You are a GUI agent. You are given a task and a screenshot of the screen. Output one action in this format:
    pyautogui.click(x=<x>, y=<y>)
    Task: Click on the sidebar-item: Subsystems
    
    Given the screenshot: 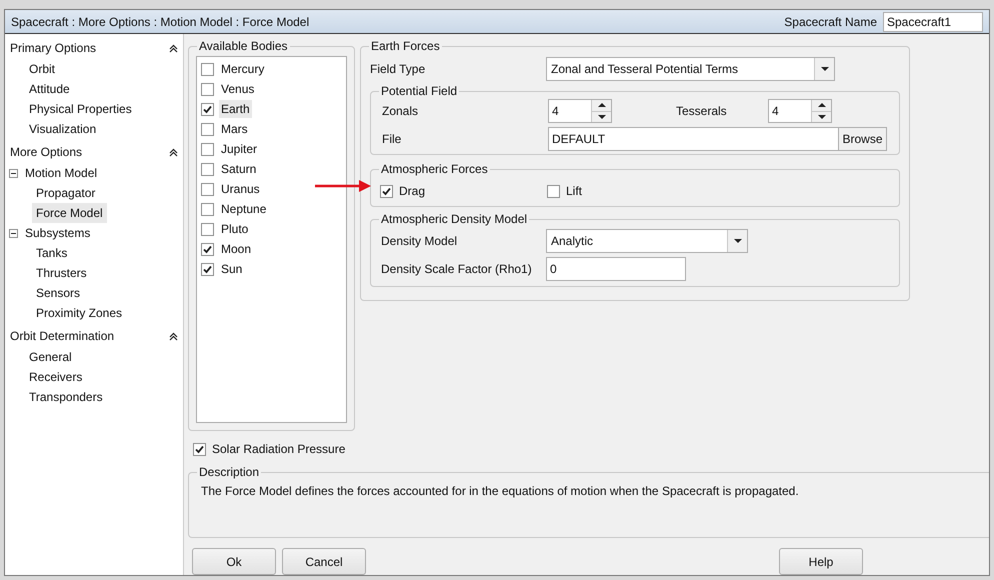 What is the action you would take?
    pyautogui.click(x=57, y=233)
    